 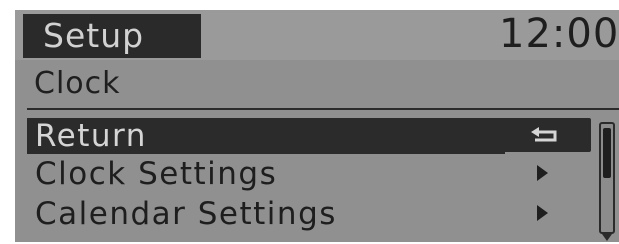 I want to click on page-title: Setup, so click(x=94, y=35).